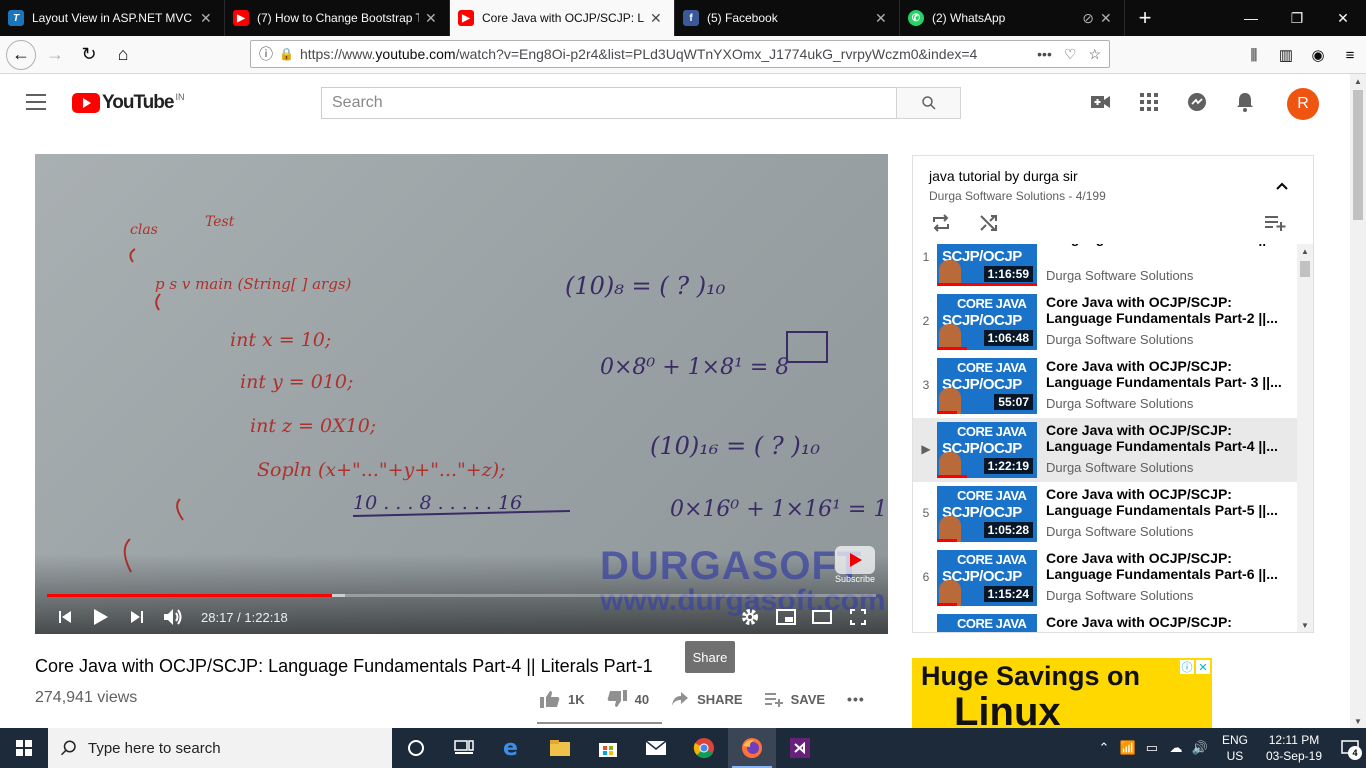 The width and height of the screenshot is (1366, 768). What do you see at coordinates (750, 617) in the screenshot?
I see `settings-button` at bounding box center [750, 617].